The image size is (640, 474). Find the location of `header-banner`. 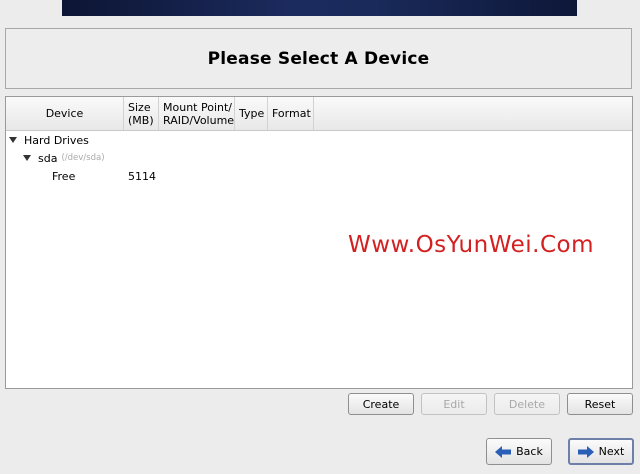

header-banner is located at coordinates (319, 8).